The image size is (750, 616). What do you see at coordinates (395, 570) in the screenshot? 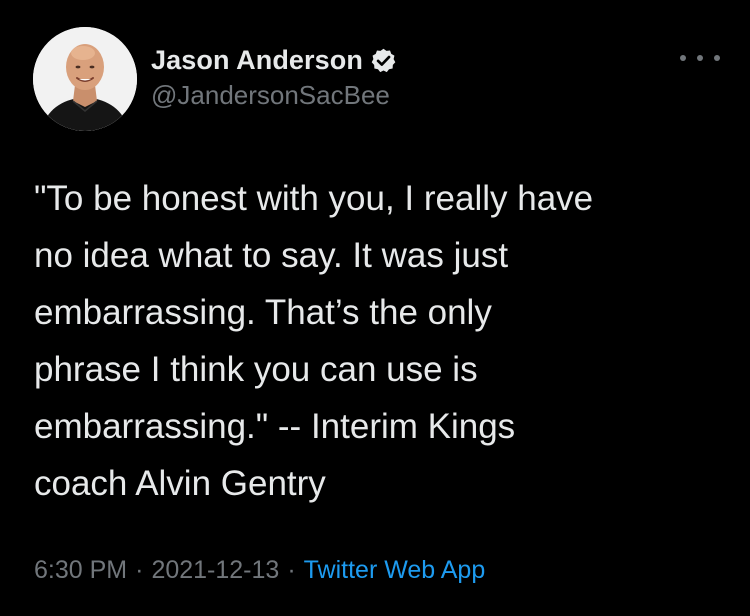
I see `tweet-source-link: Twitter Web App` at bounding box center [395, 570].